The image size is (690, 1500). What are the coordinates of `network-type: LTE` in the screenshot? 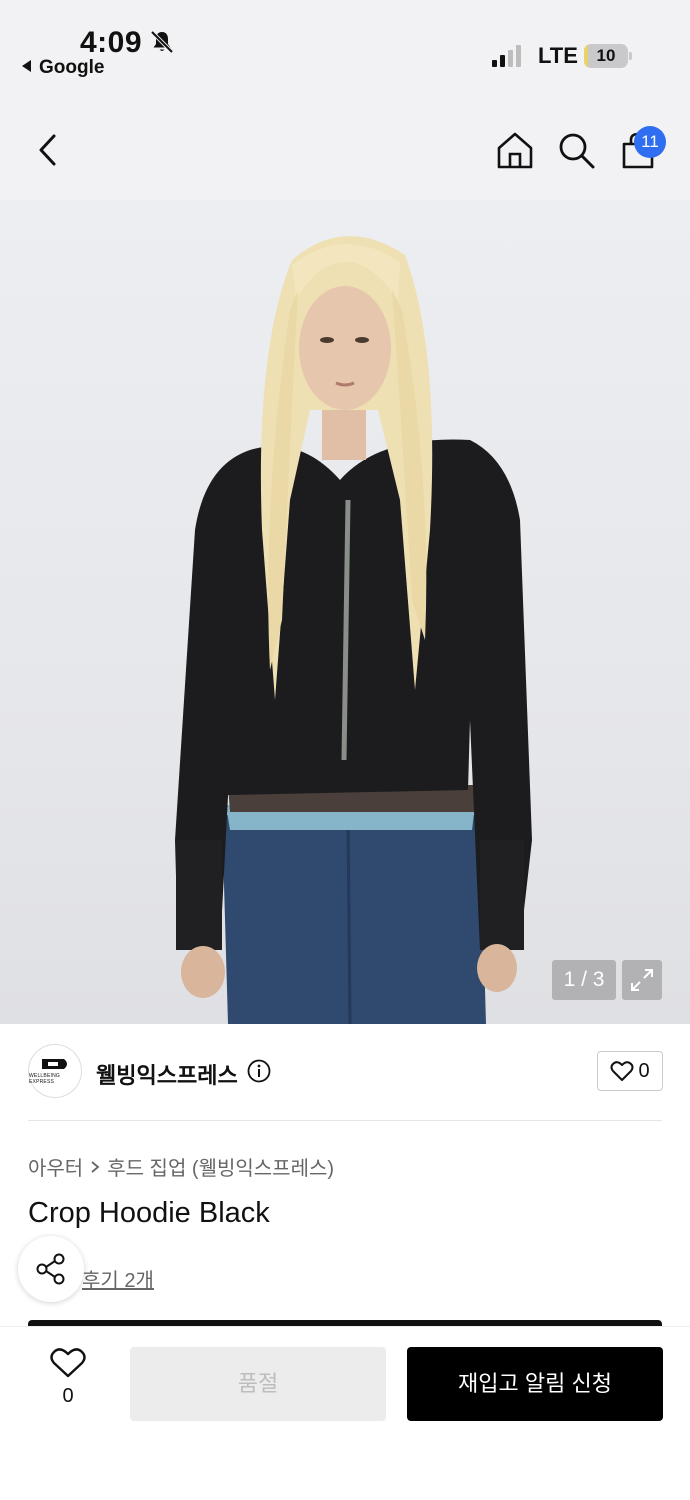 It's located at (558, 55).